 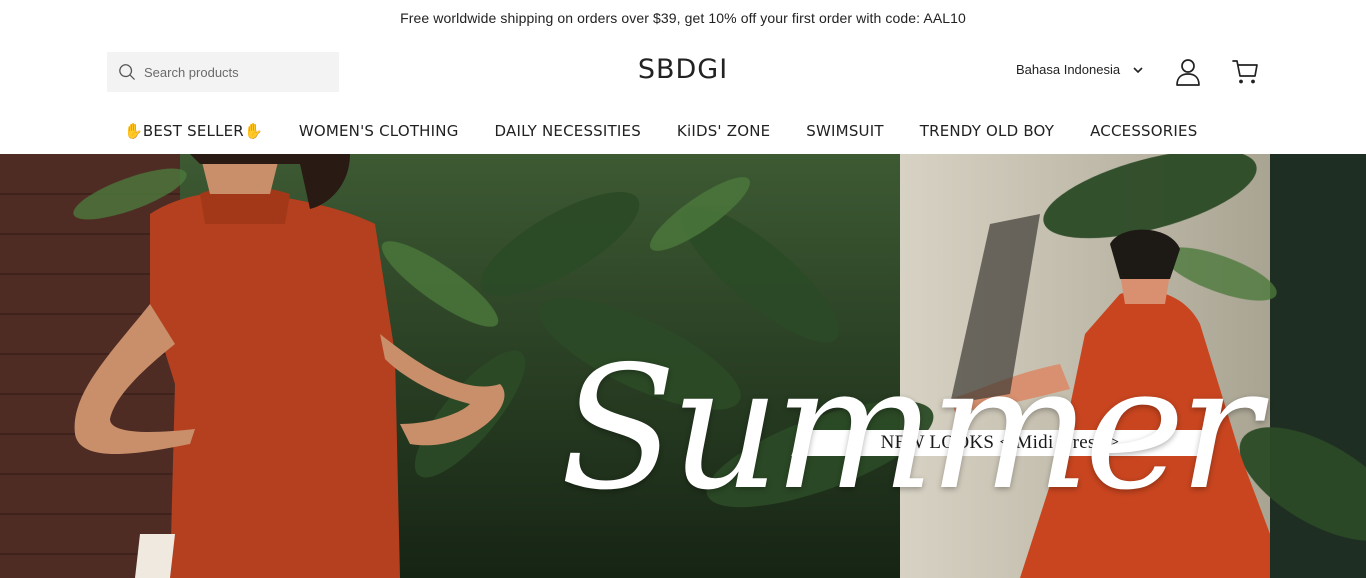 What do you see at coordinates (987, 131) in the screenshot?
I see `nav-item-trendy-old-boy: TRENDY OLD BOY` at bounding box center [987, 131].